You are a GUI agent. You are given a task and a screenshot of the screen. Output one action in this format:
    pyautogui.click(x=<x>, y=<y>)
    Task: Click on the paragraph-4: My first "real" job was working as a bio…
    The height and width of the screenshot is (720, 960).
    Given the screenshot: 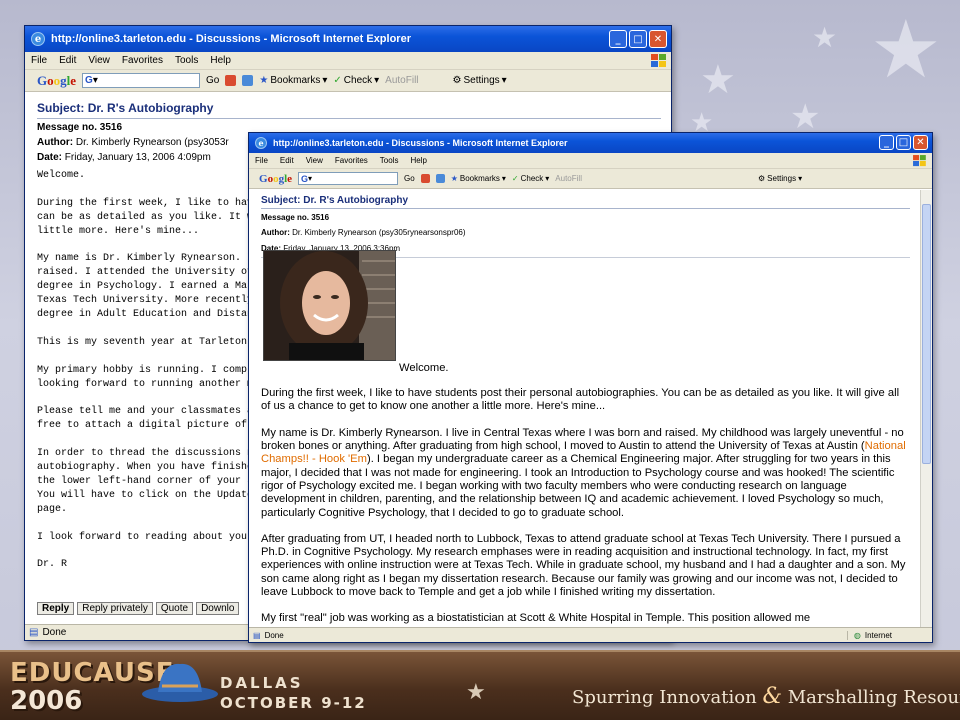 What is the action you would take?
    pyautogui.click(x=536, y=618)
    